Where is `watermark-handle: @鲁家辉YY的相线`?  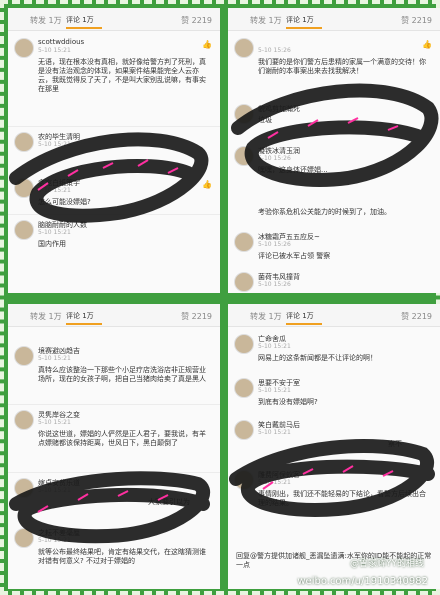
watermark-handle: @鲁家辉YY的相线 is located at coordinates (387, 564).